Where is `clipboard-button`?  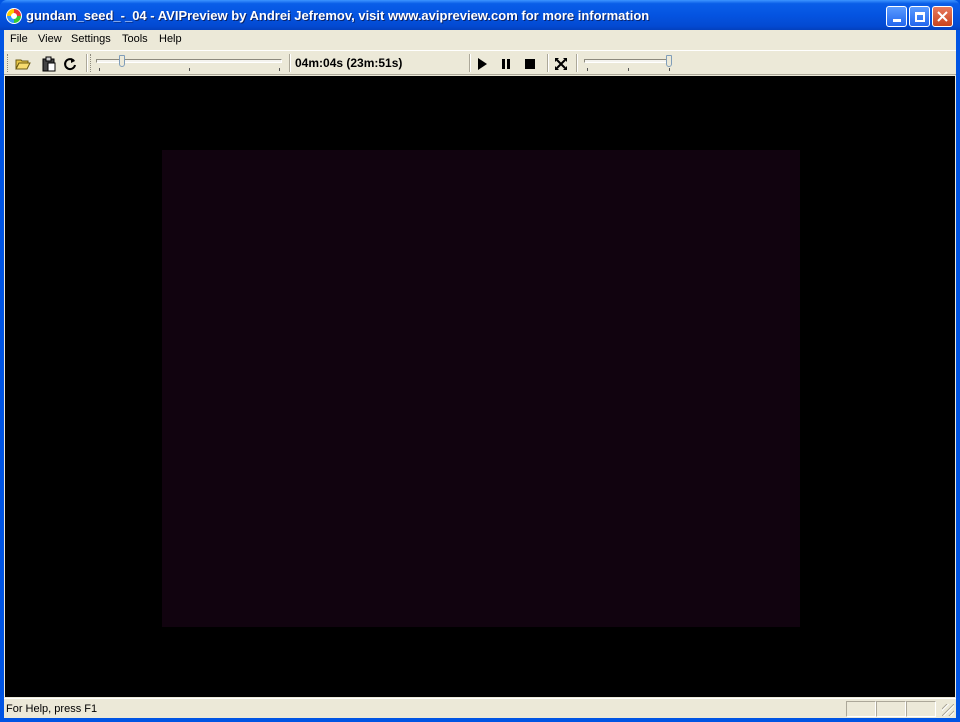 clipboard-button is located at coordinates (49, 64).